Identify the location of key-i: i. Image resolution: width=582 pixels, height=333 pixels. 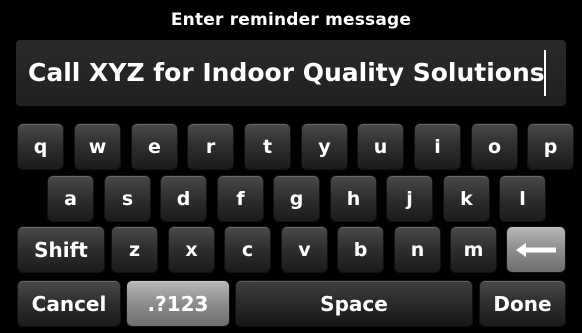
(437, 146).